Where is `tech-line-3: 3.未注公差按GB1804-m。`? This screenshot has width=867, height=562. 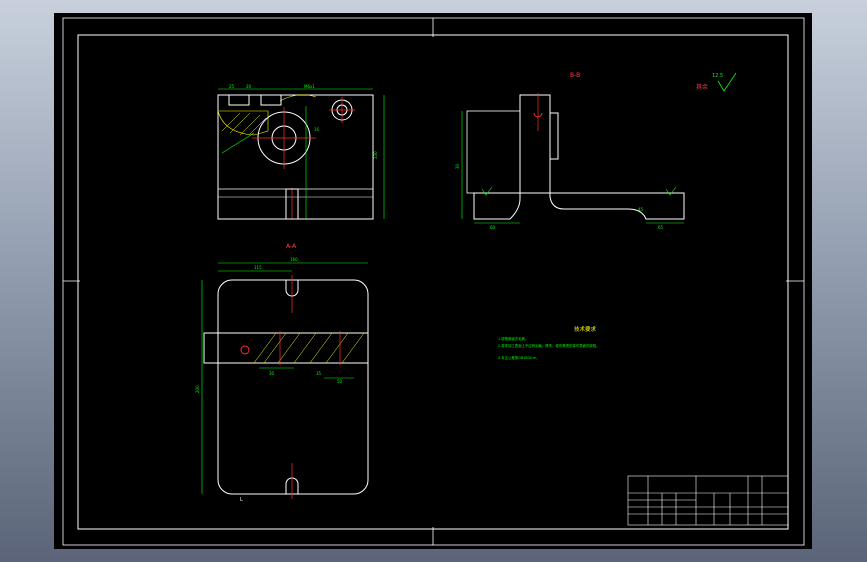 tech-line-3: 3.未注公差按GB1804-m。 is located at coordinates (519, 357).